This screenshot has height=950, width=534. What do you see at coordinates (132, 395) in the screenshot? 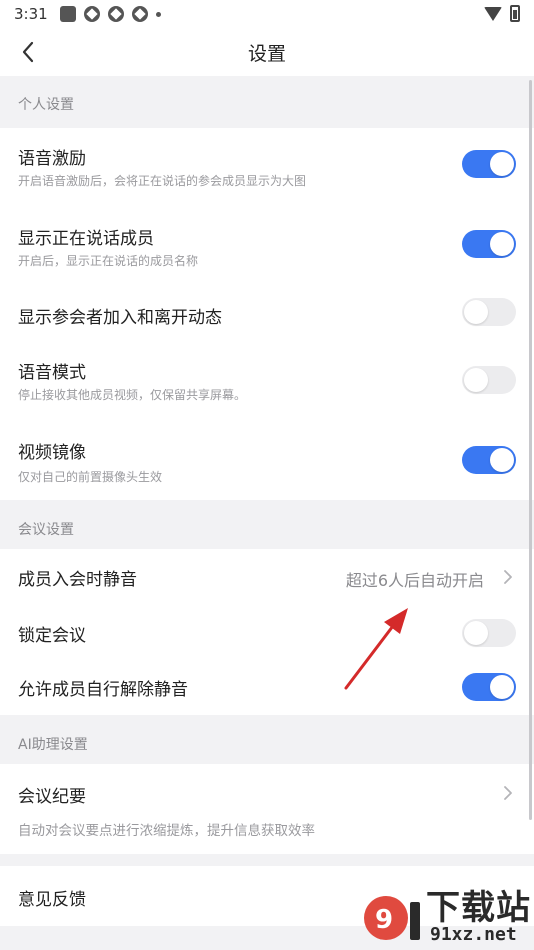
I see `setting-subtitle: 停止接收其他成员视频，仅保留共享屏幕。` at bounding box center [132, 395].